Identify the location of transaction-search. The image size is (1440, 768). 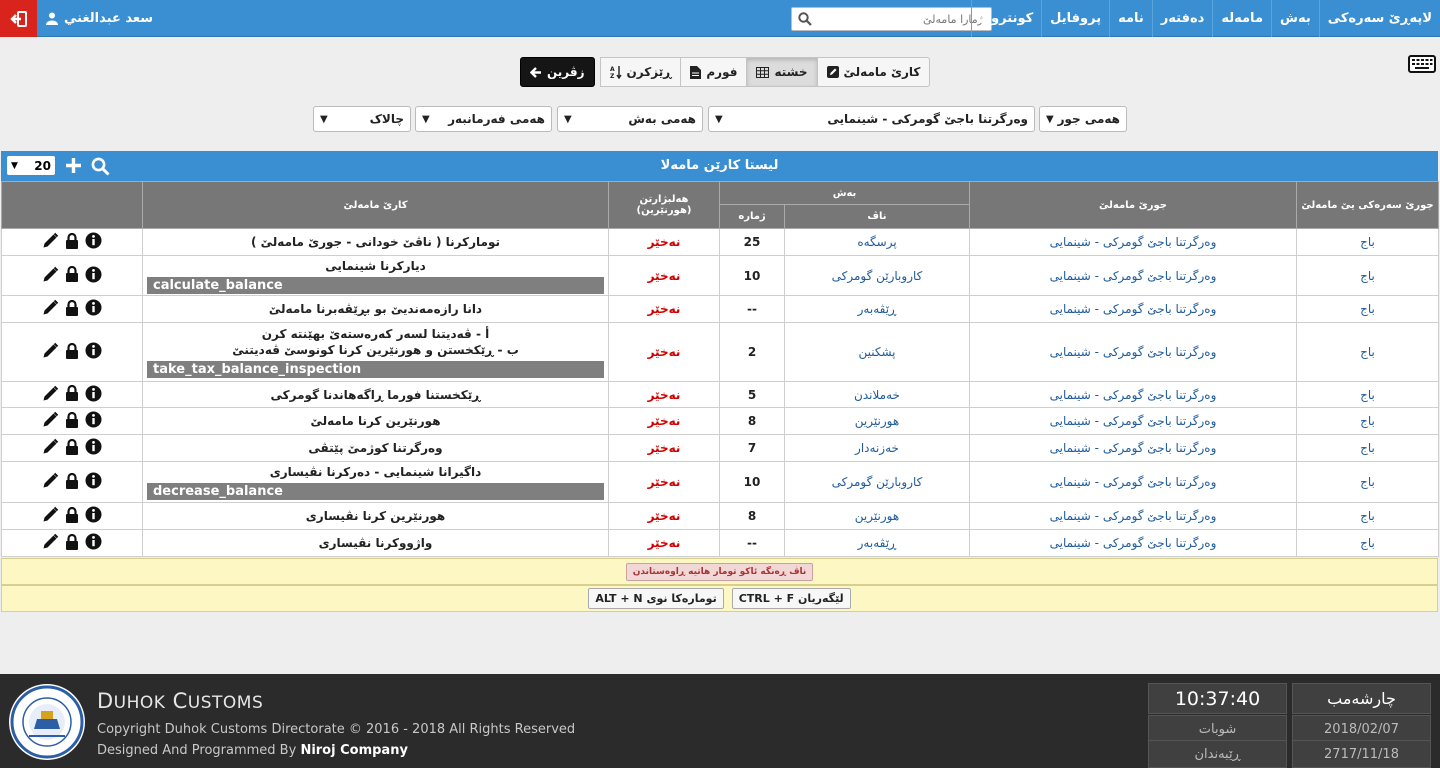
(891, 19).